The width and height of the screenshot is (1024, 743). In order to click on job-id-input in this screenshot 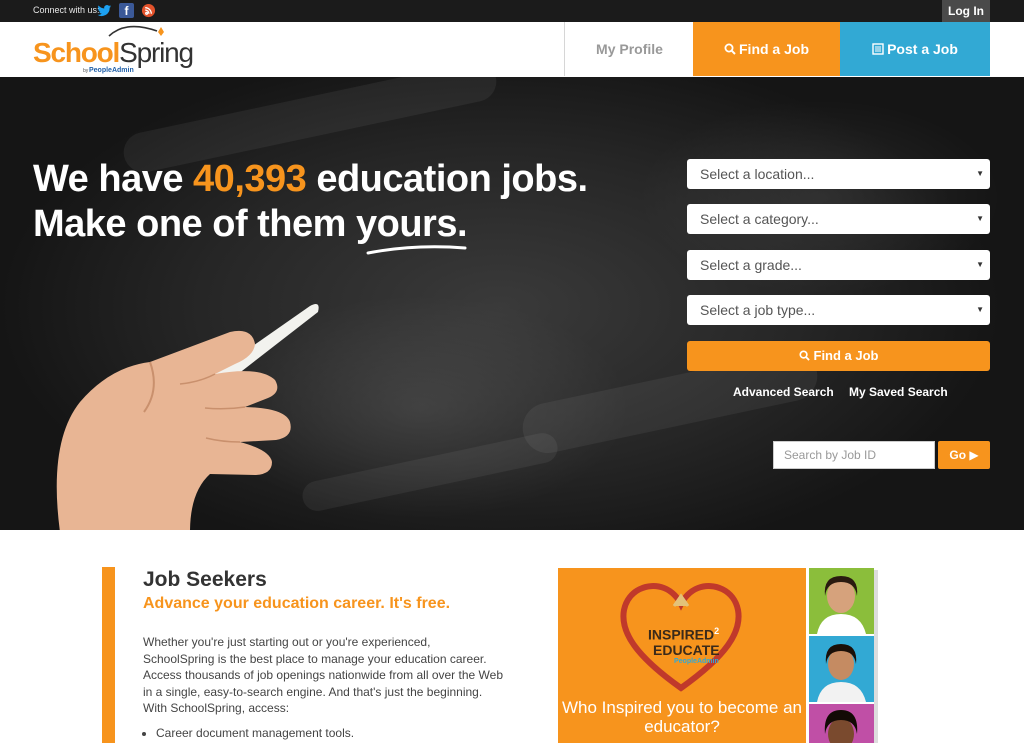, I will do `click(854, 455)`.